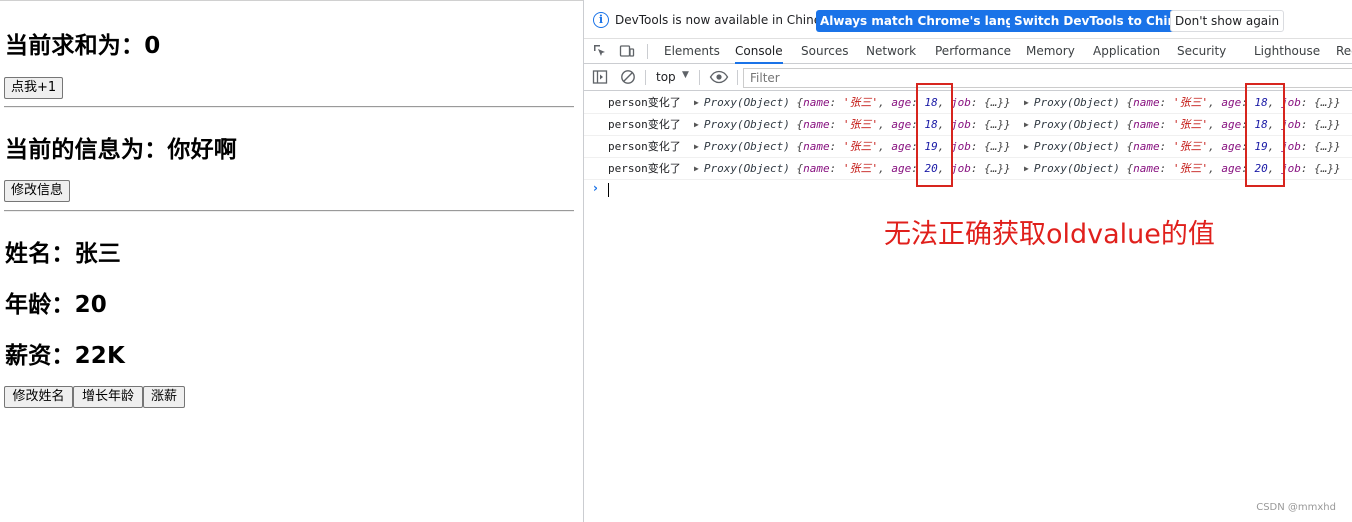 This screenshot has width=1352, height=522. Describe the element at coordinates (108, 397) in the screenshot. I see `increase-age-button: 增长年龄` at that location.